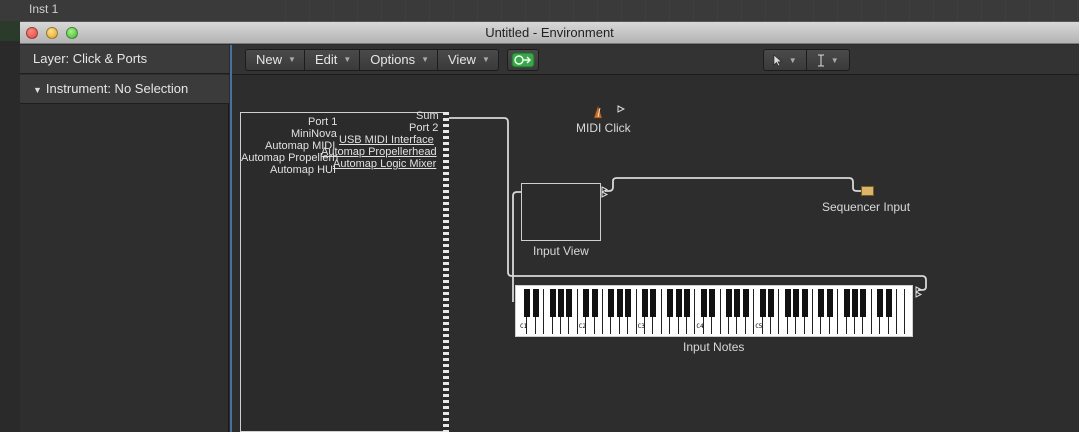 The height and width of the screenshot is (432, 1079). What do you see at coordinates (682, 10) in the screenshot?
I see `background-timeline-grid` at bounding box center [682, 10].